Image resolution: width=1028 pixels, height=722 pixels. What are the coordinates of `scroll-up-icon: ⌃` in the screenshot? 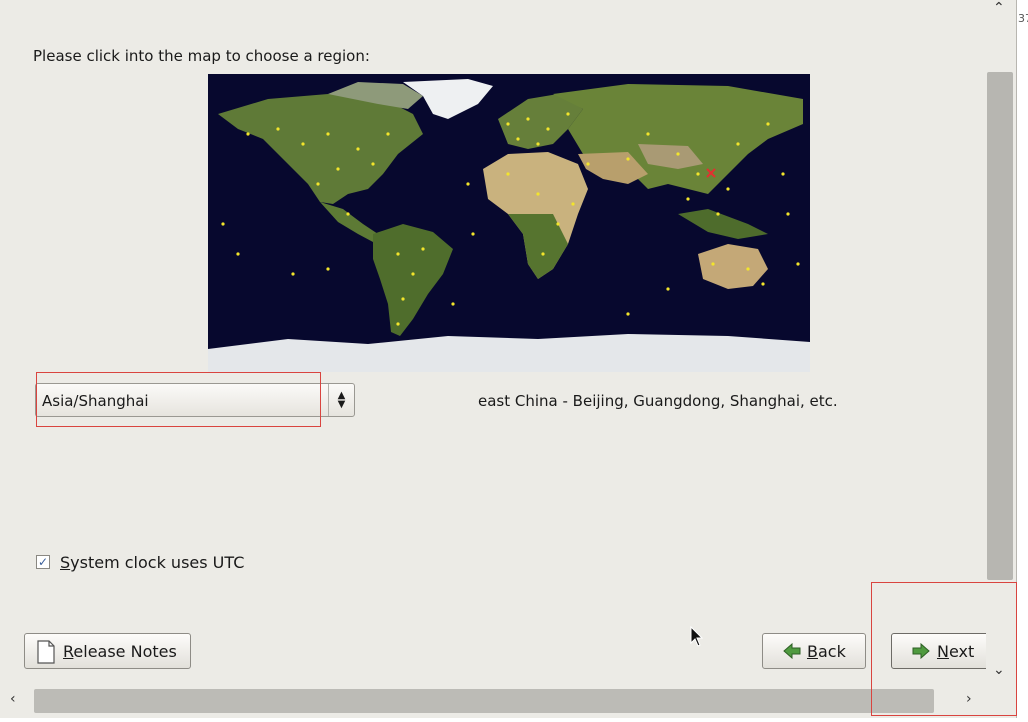 It's located at (999, 8).